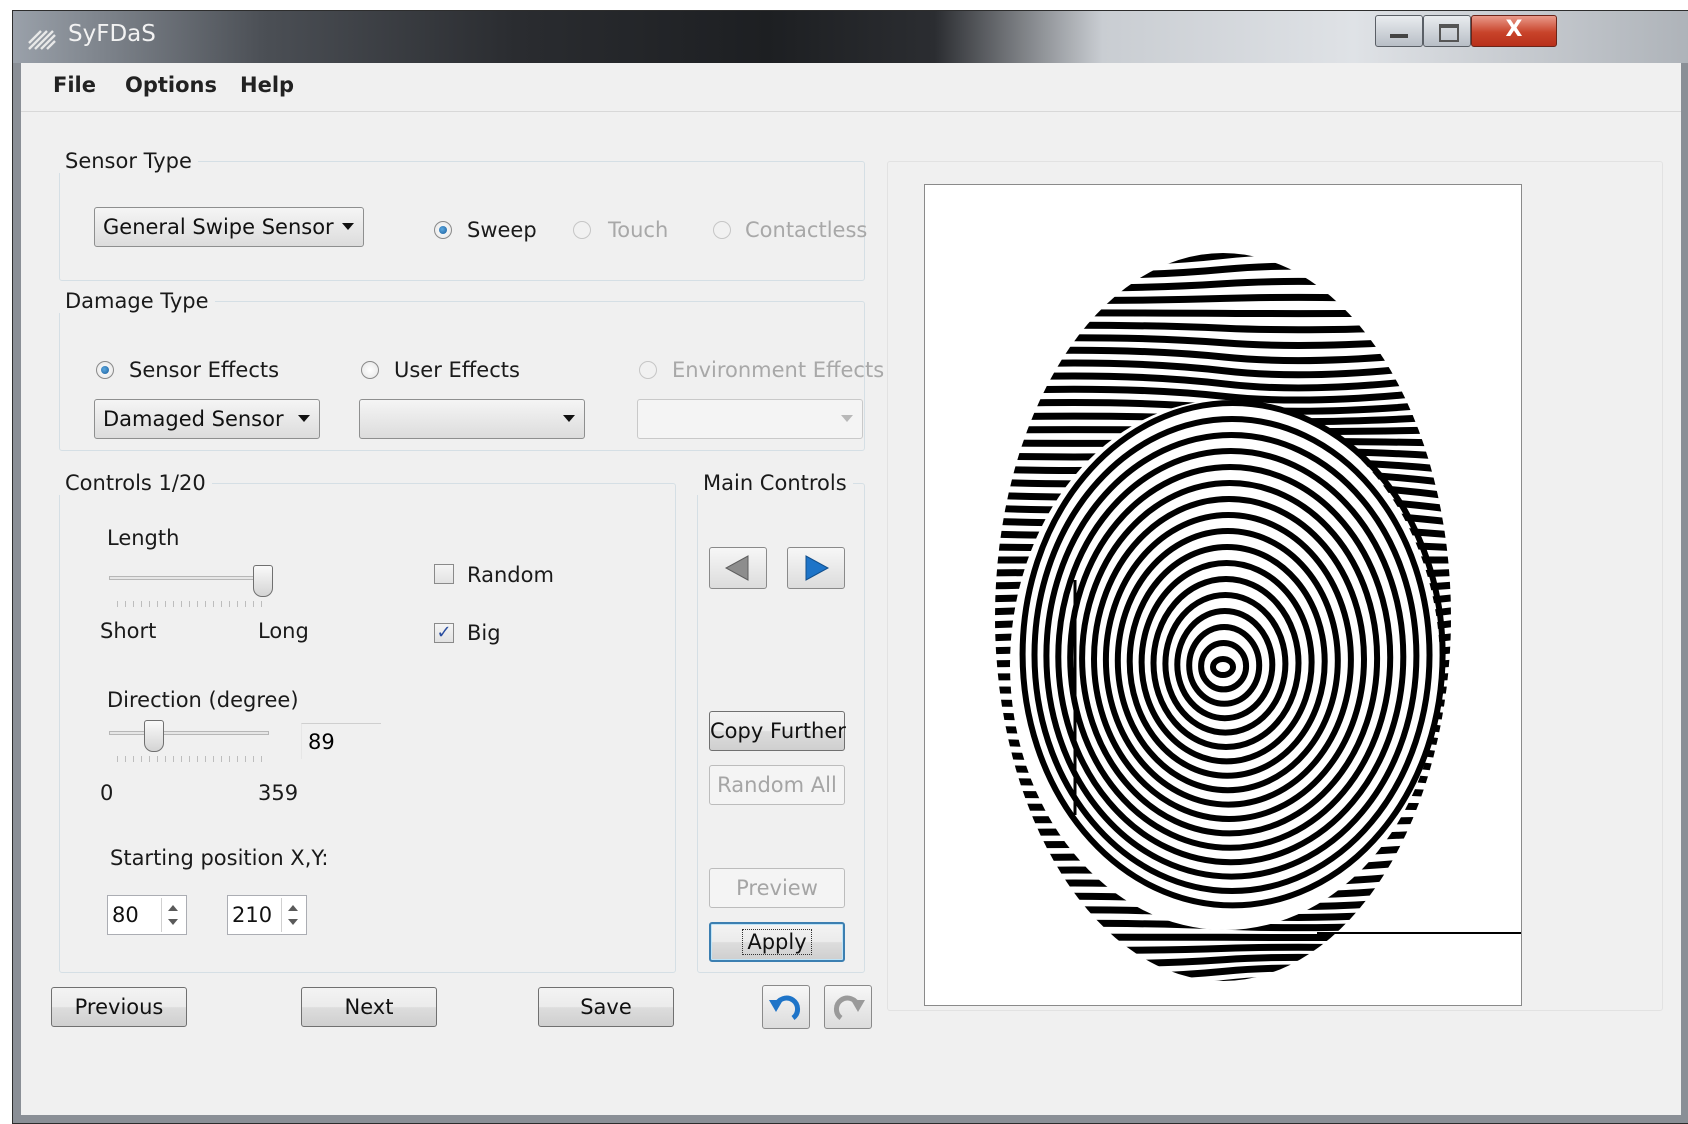 Image resolution: width=1688 pixels, height=1124 pixels. I want to click on direction-value: 89, so click(321, 742).